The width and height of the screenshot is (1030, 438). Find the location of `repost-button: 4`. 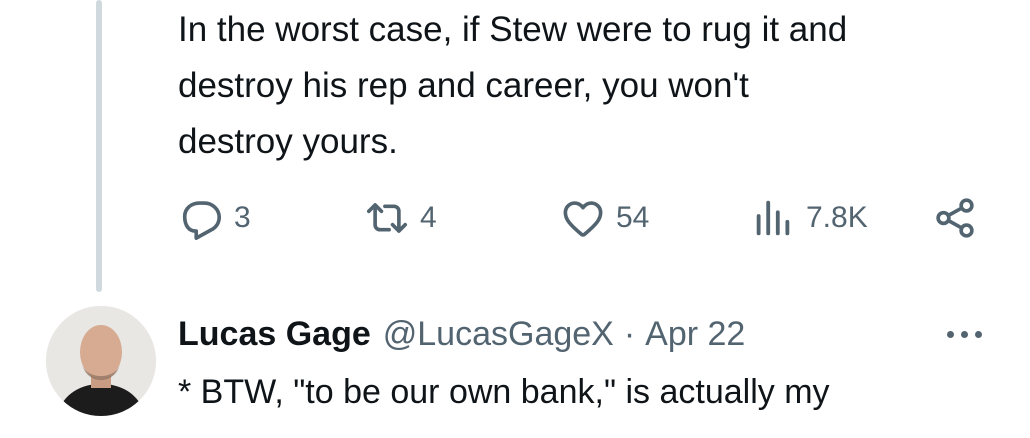

repost-button: 4 is located at coordinates (400, 218).